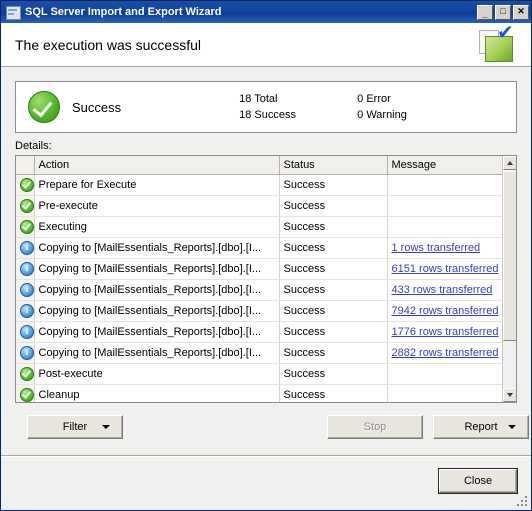  I want to click on footer-divider-highlight, so click(266, 456).